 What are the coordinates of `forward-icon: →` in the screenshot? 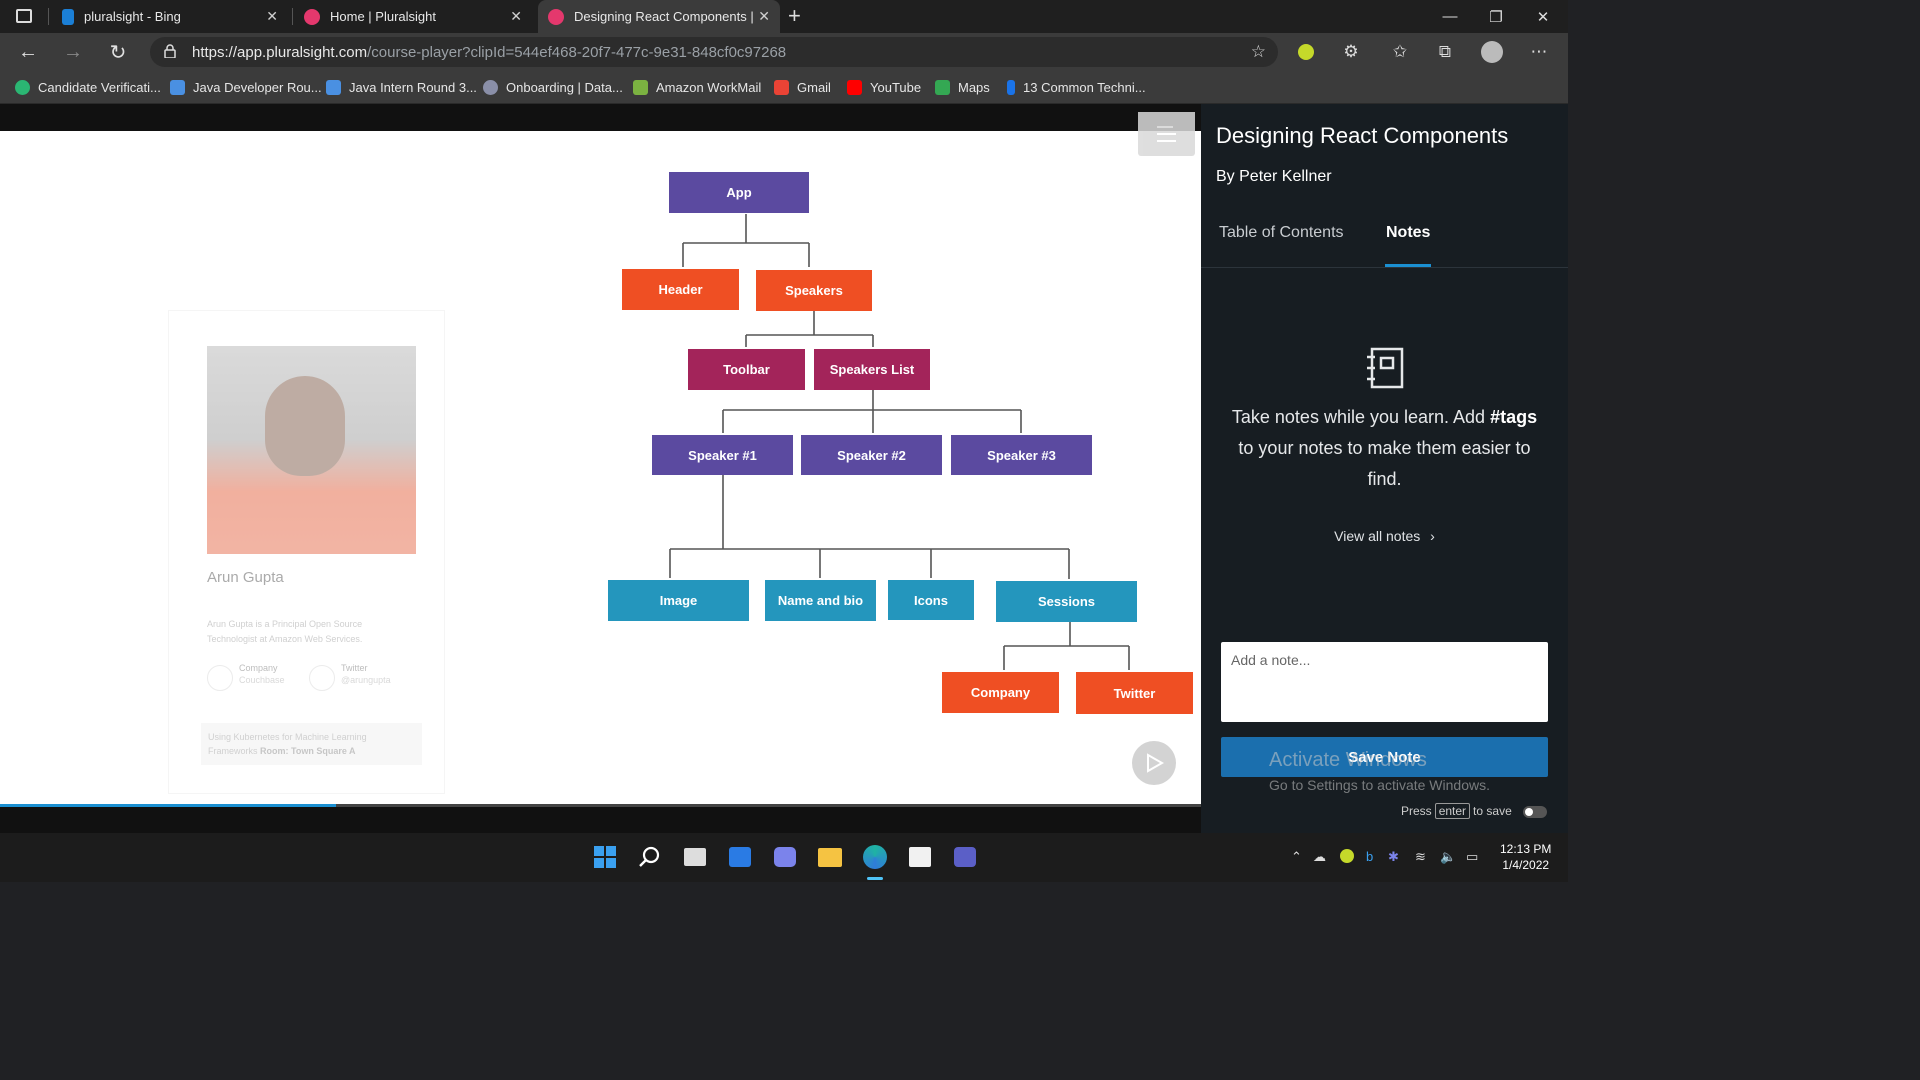 It's located at (73, 52).